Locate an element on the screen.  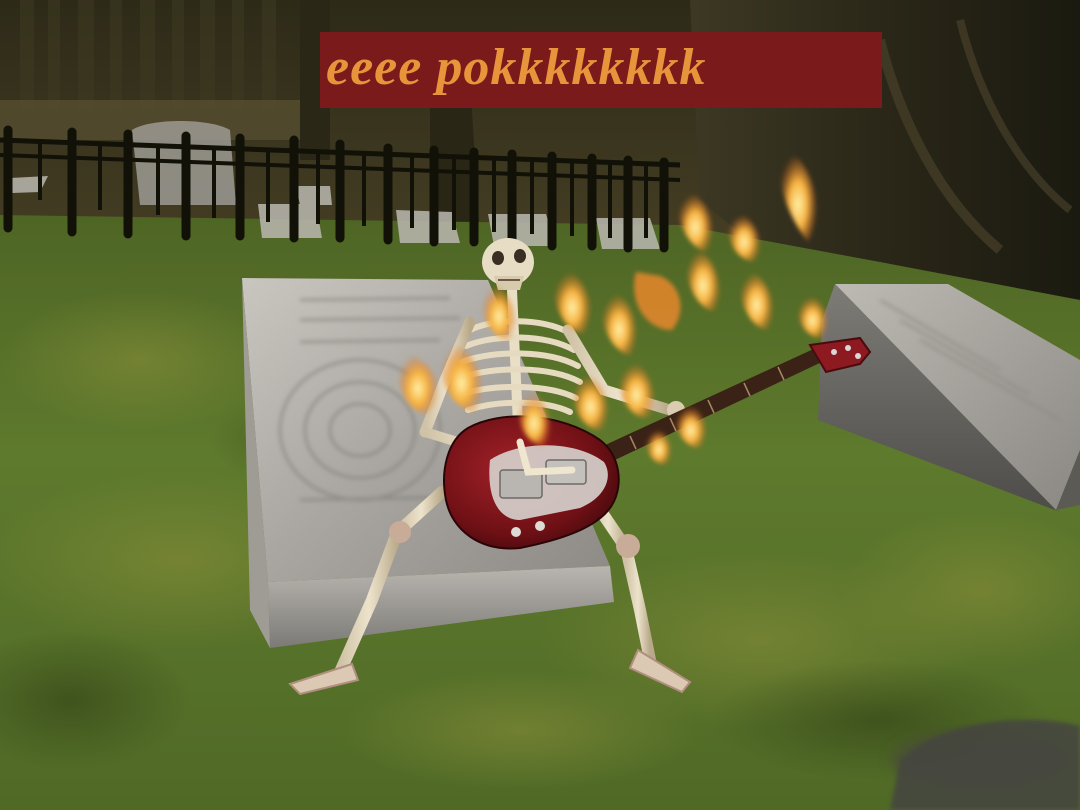
caption-text: eeee pokkkkkkkk is located at coordinates (516, 67).